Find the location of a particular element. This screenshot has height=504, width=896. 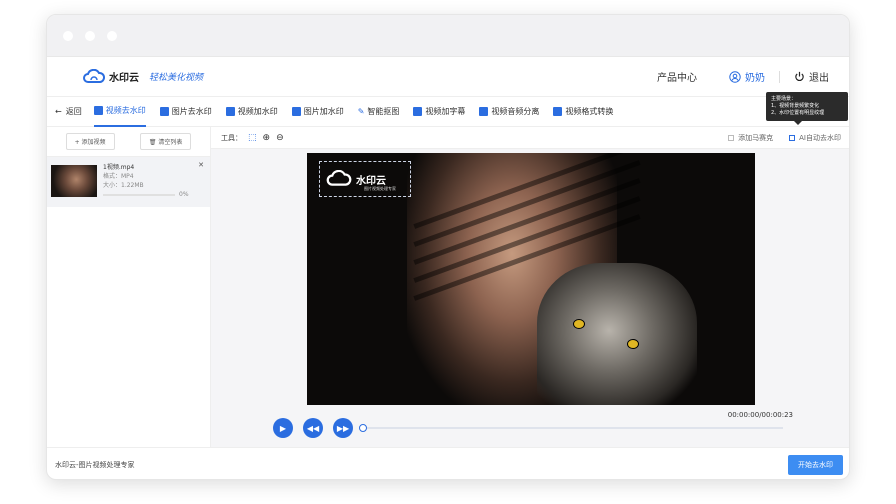

tab-label: 图片加水印 is located at coordinates (323, 111).